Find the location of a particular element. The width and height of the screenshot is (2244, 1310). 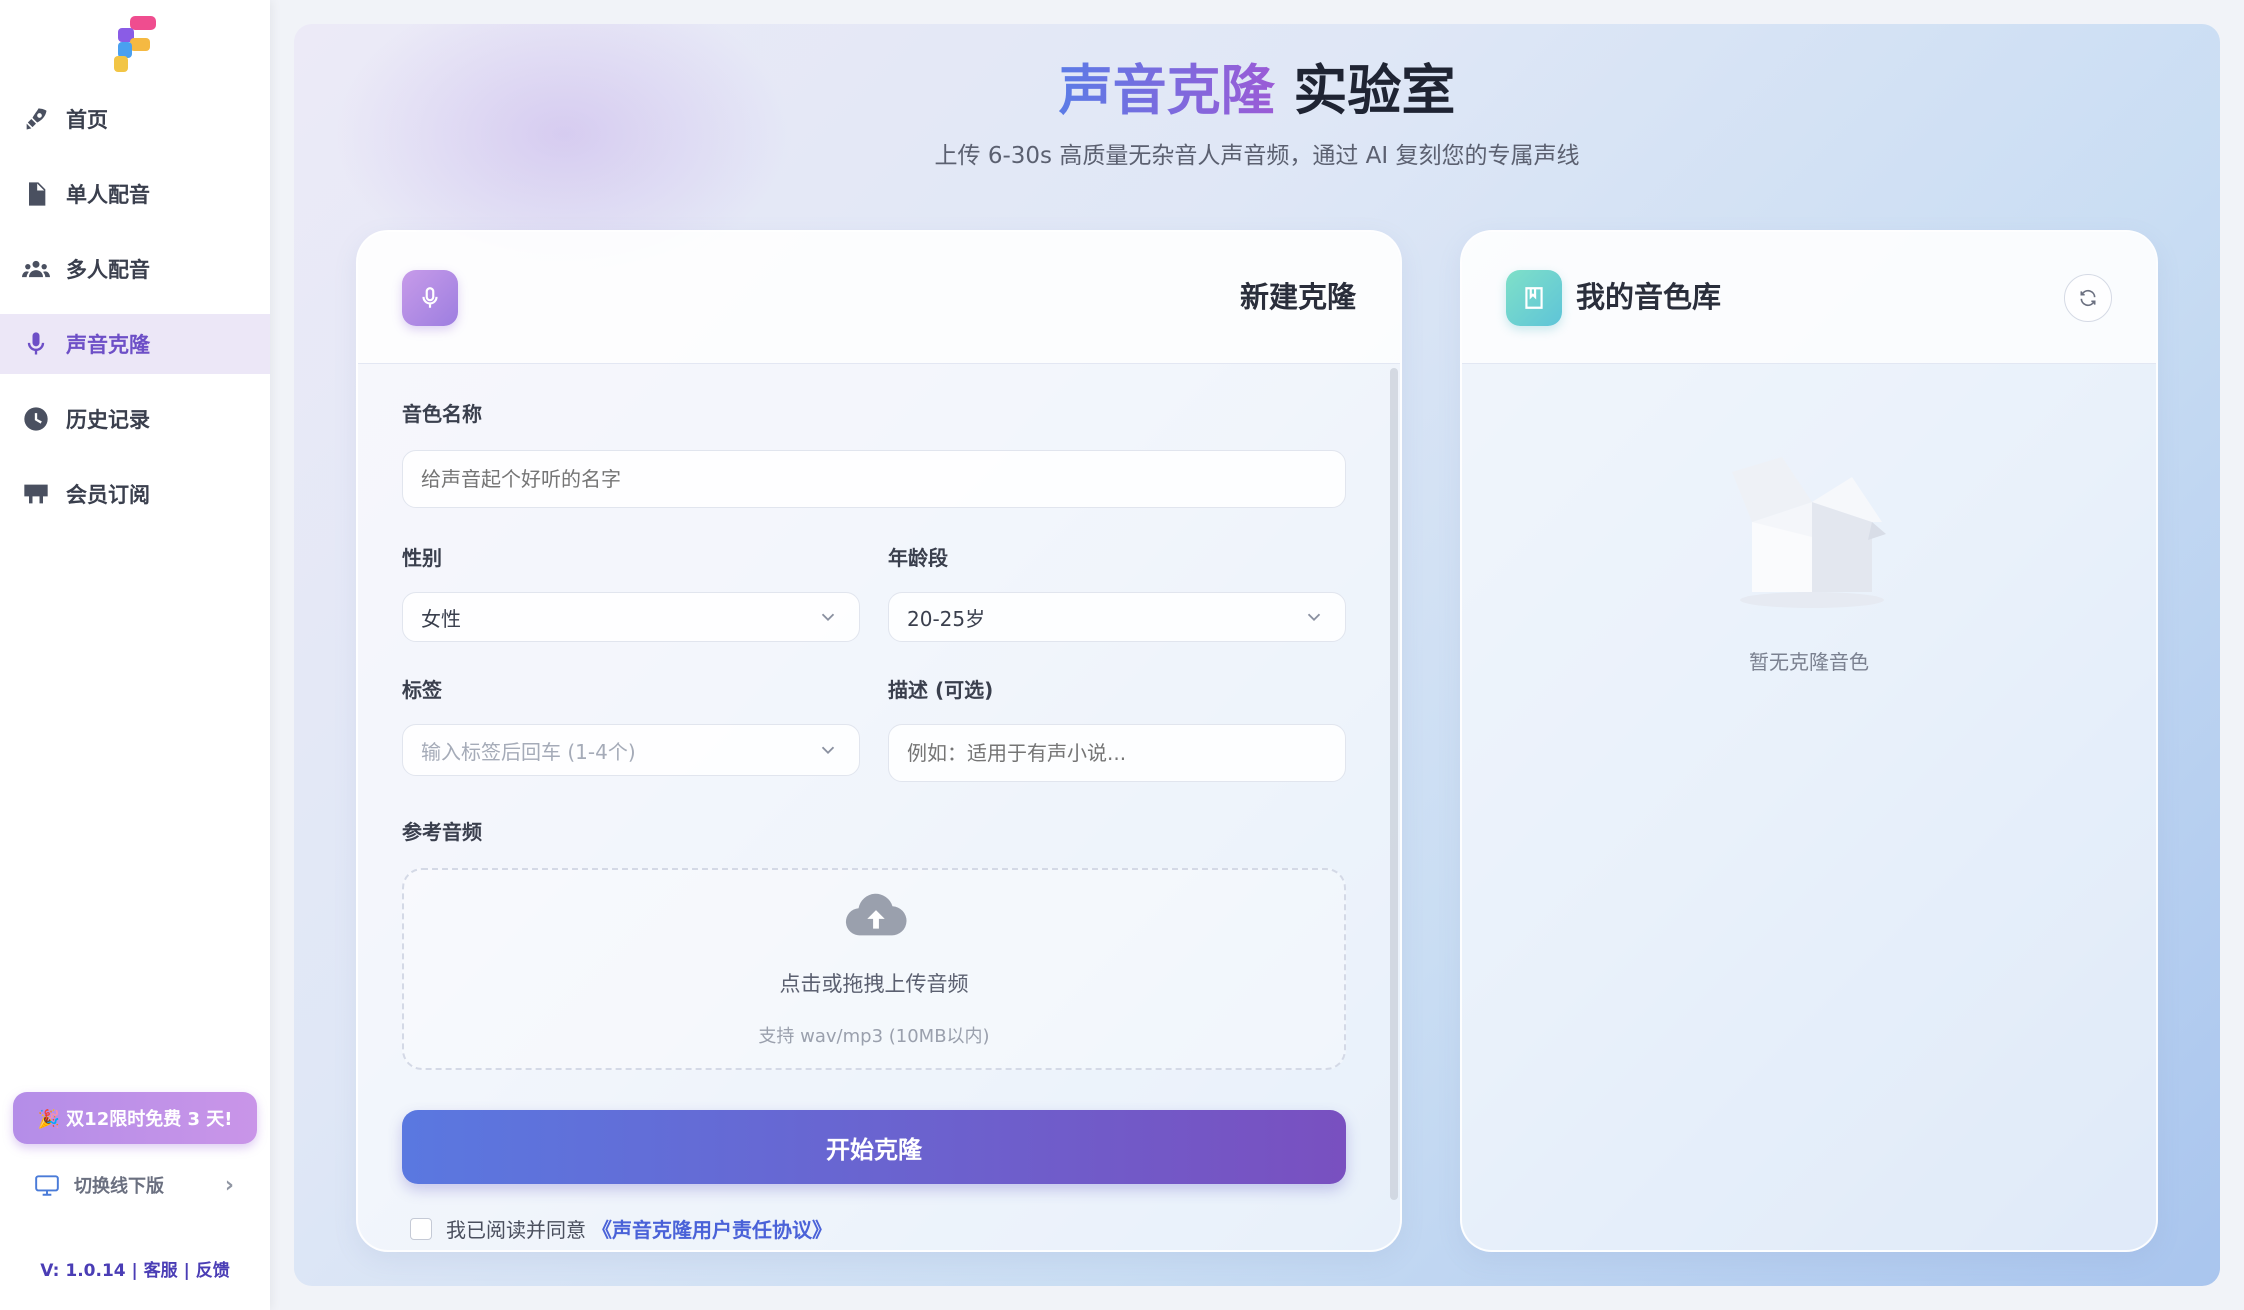

switch-offline-button: 切换线下版 › is located at coordinates (134, 1185).